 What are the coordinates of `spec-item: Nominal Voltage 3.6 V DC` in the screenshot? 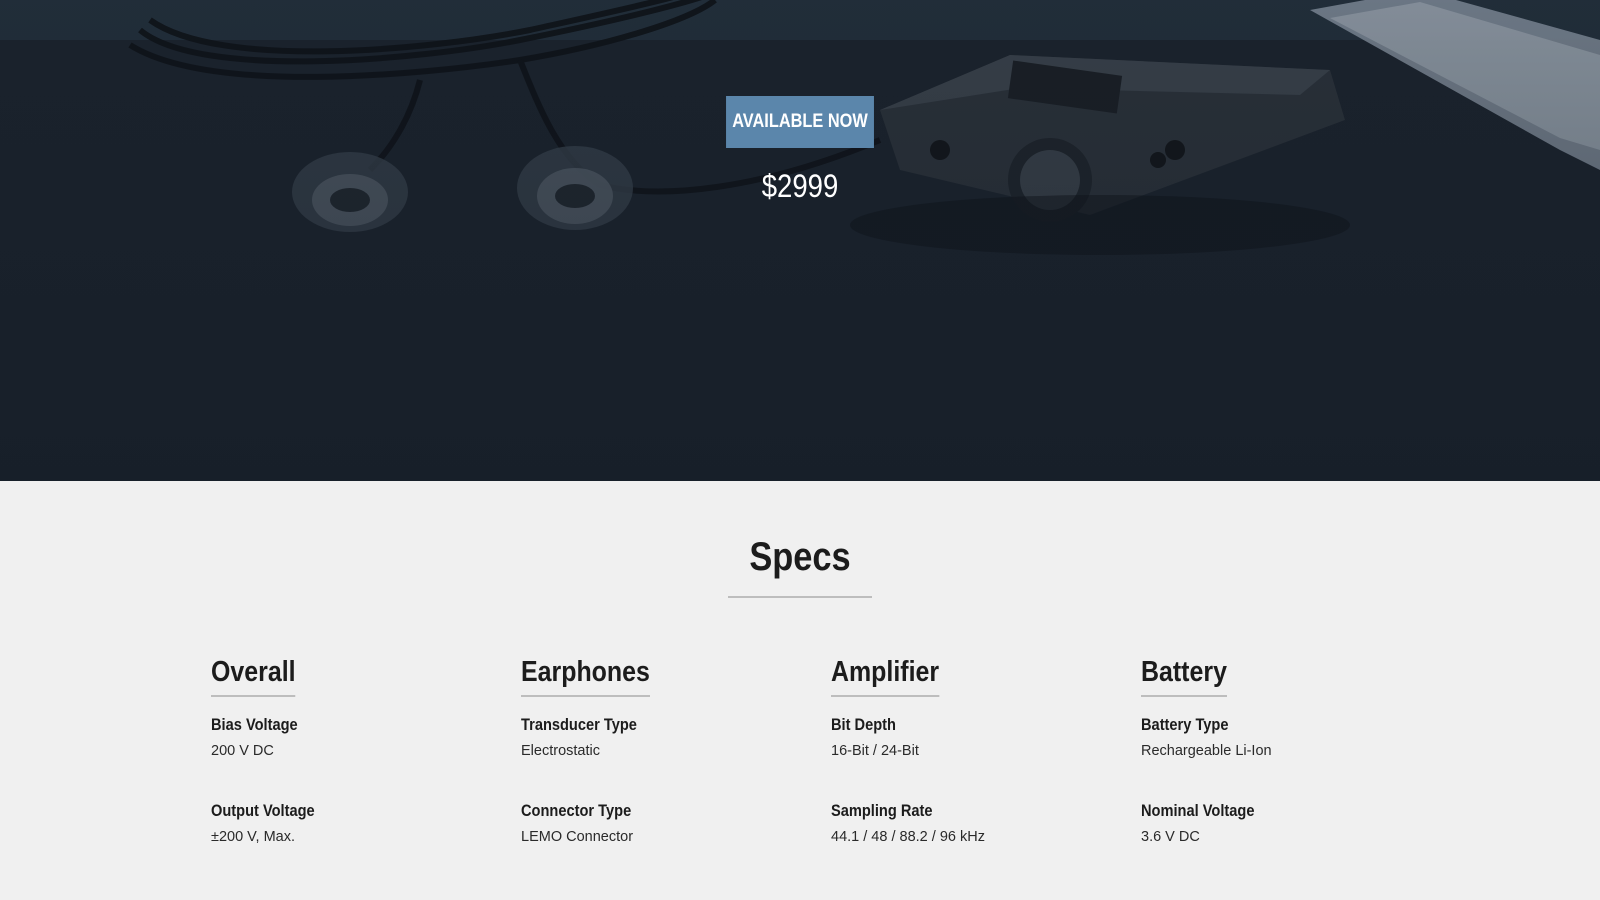 It's located at (1207, 823).